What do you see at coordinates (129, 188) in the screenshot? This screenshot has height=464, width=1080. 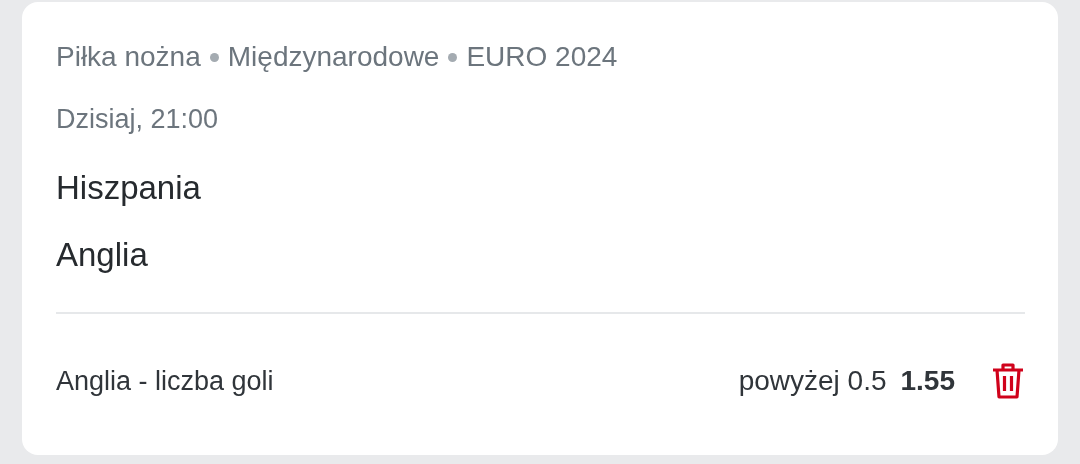 I see `team-name: Hiszpania` at bounding box center [129, 188].